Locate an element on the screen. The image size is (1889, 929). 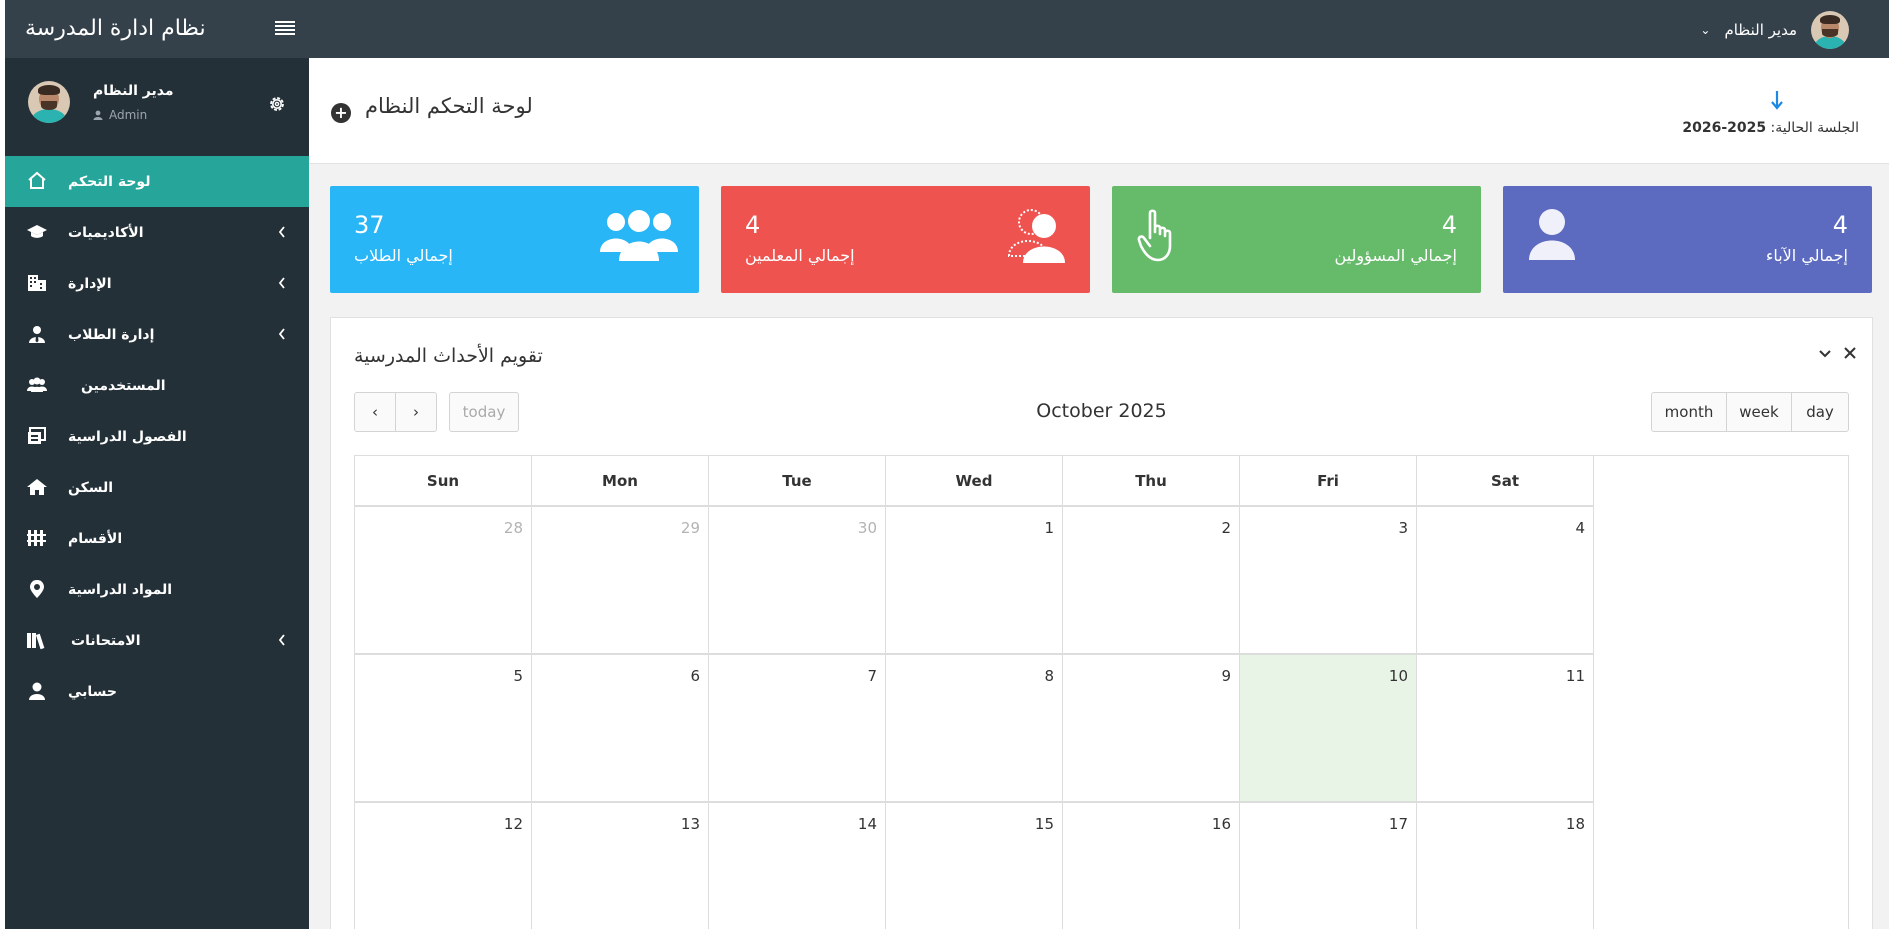
calendar-day: 7 is located at coordinates (797, 729).